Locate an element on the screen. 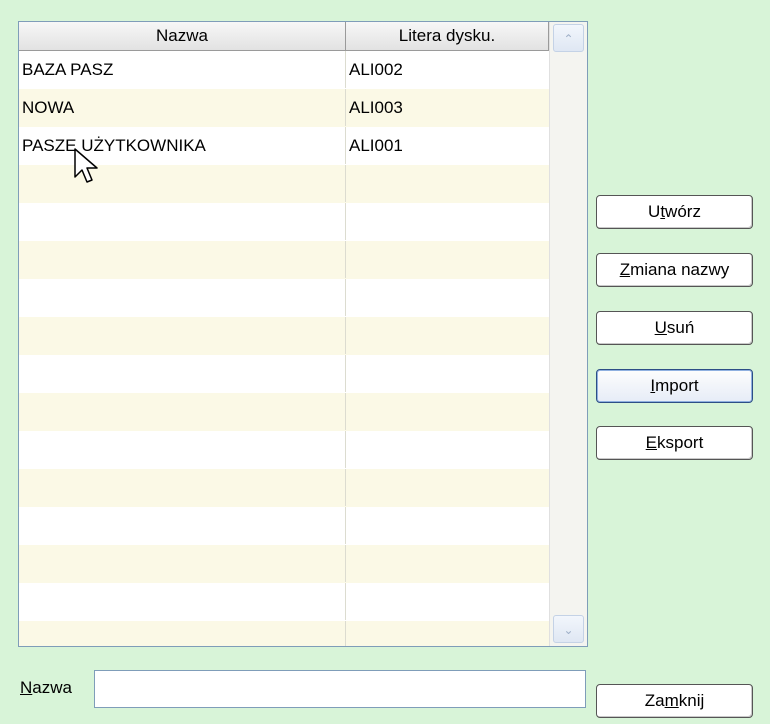 The image size is (770, 724). rename-button: Zmiana nazwy is located at coordinates (674, 270).